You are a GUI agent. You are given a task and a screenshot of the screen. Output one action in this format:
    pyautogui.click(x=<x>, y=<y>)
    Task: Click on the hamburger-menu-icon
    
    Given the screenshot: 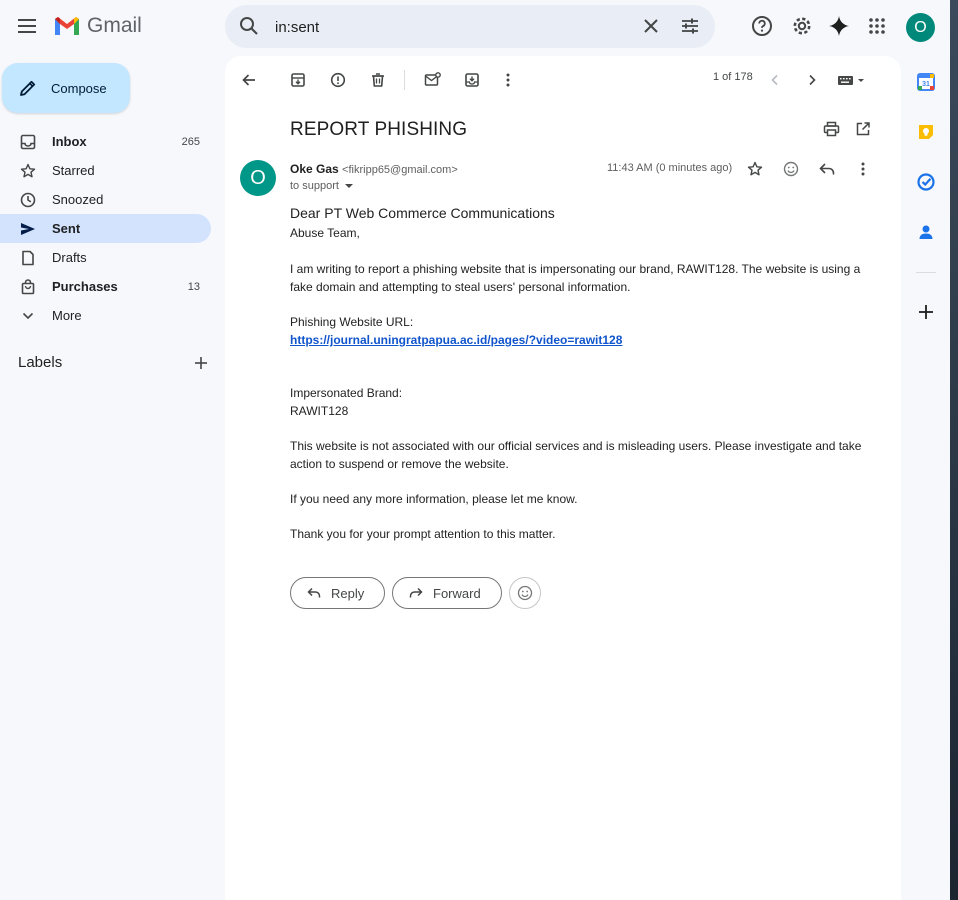 What is the action you would take?
    pyautogui.click(x=27, y=26)
    